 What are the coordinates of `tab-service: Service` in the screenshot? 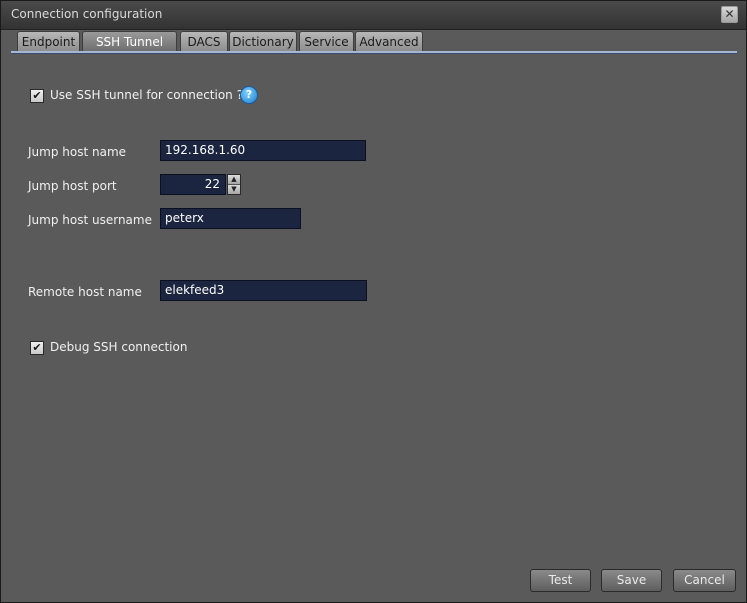 It's located at (326, 41).